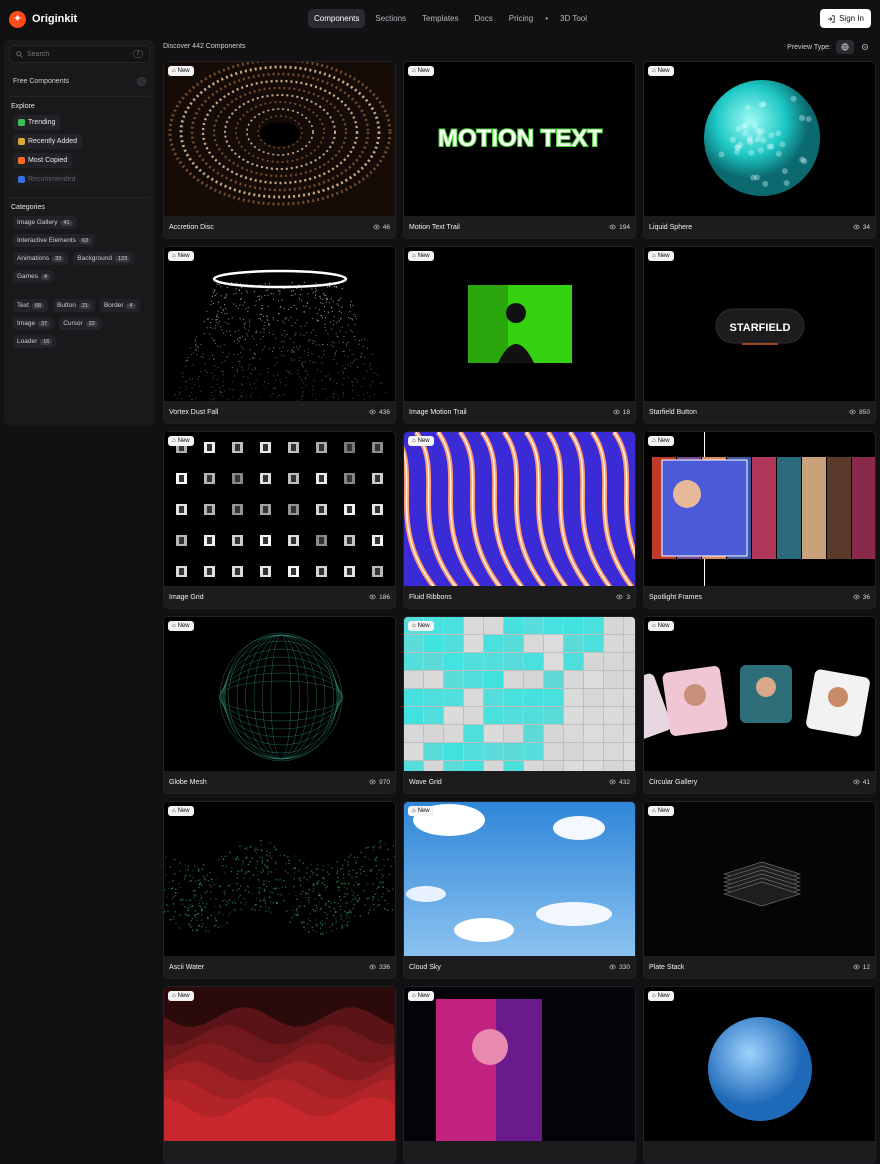  I want to click on divider, so click(79, 197).